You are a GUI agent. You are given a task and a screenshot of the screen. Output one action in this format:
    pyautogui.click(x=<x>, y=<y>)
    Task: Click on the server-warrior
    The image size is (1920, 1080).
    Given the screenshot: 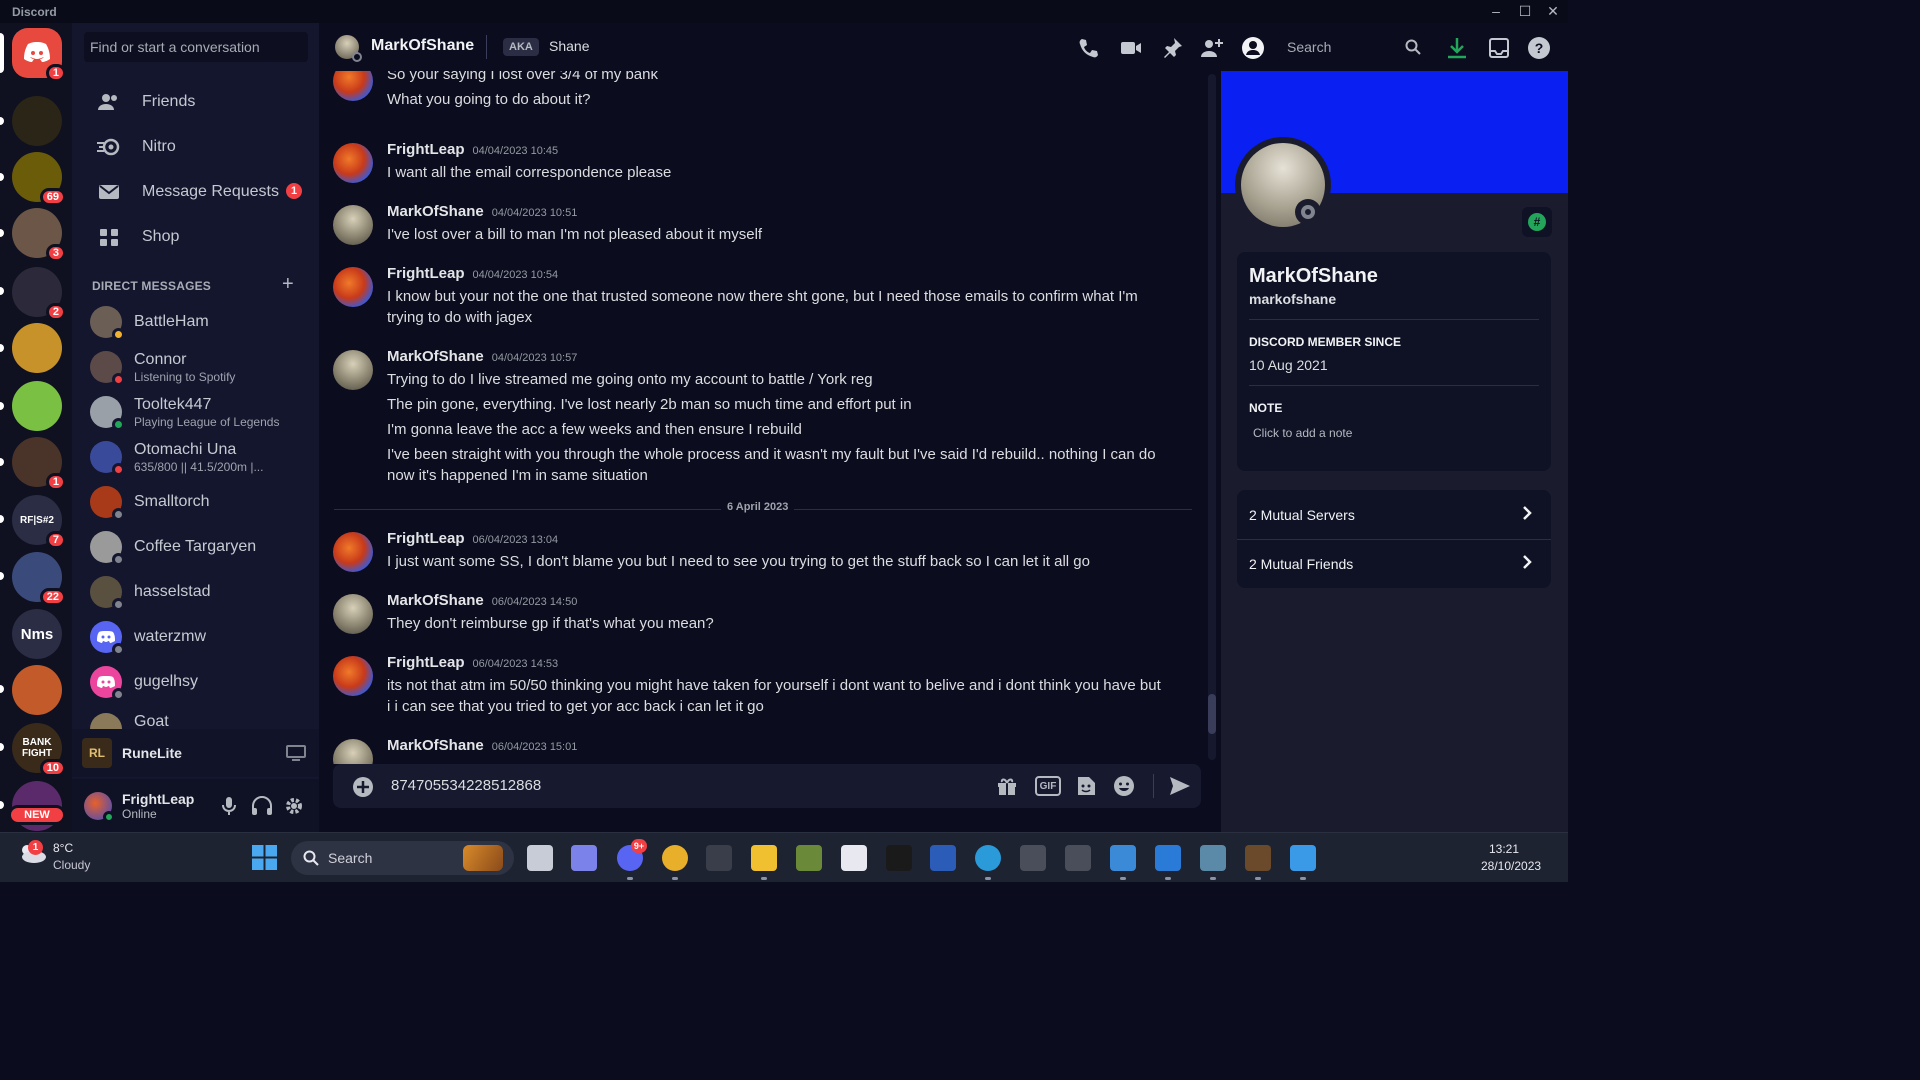 What is the action you would take?
    pyautogui.click(x=37, y=690)
    